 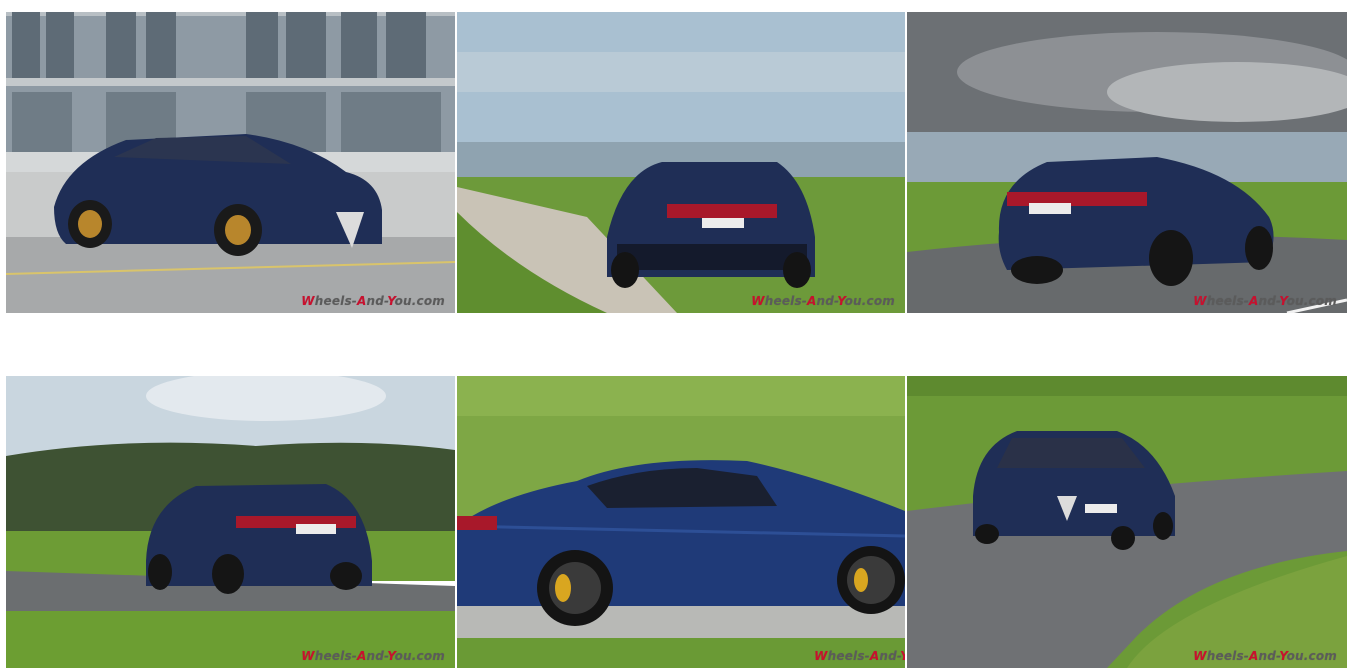 I want to click on photo-6-image, so click(x=1127, y=522).